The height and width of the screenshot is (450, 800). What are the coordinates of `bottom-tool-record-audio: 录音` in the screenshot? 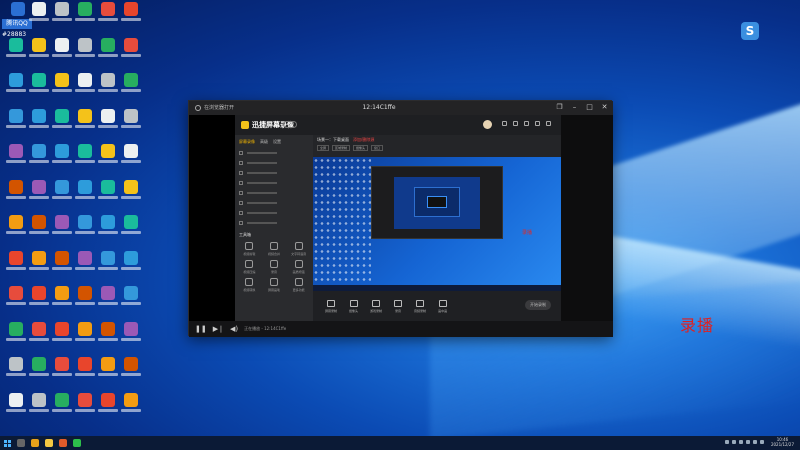 It's located at (398, 306).